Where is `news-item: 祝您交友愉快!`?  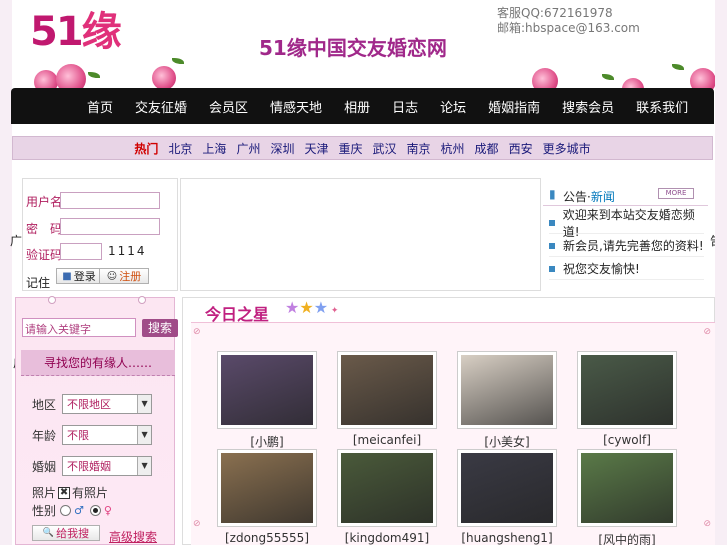 news-item: 祝您交友愉快! is located at coordinates (626, 269).